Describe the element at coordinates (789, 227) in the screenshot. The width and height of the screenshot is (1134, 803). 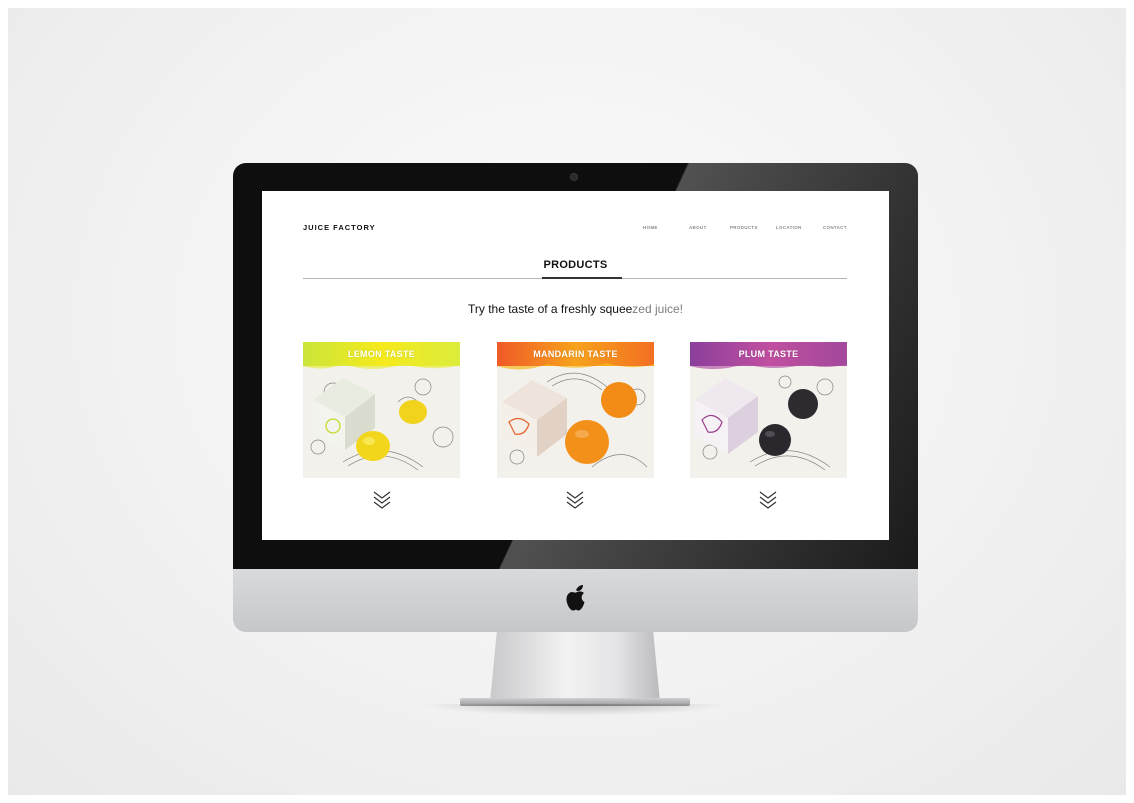
I see `nav-location: LOCATION` at that location.